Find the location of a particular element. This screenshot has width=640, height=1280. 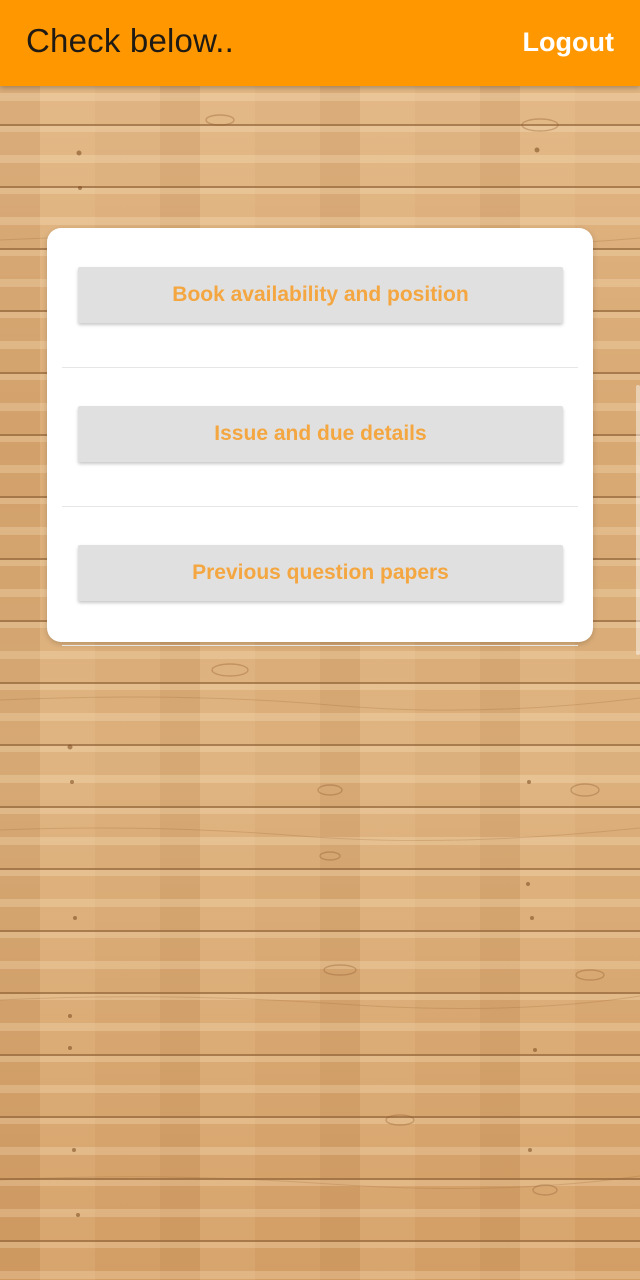

issue-due-details-button: Issue and due details is located at coordinates (320, 434).